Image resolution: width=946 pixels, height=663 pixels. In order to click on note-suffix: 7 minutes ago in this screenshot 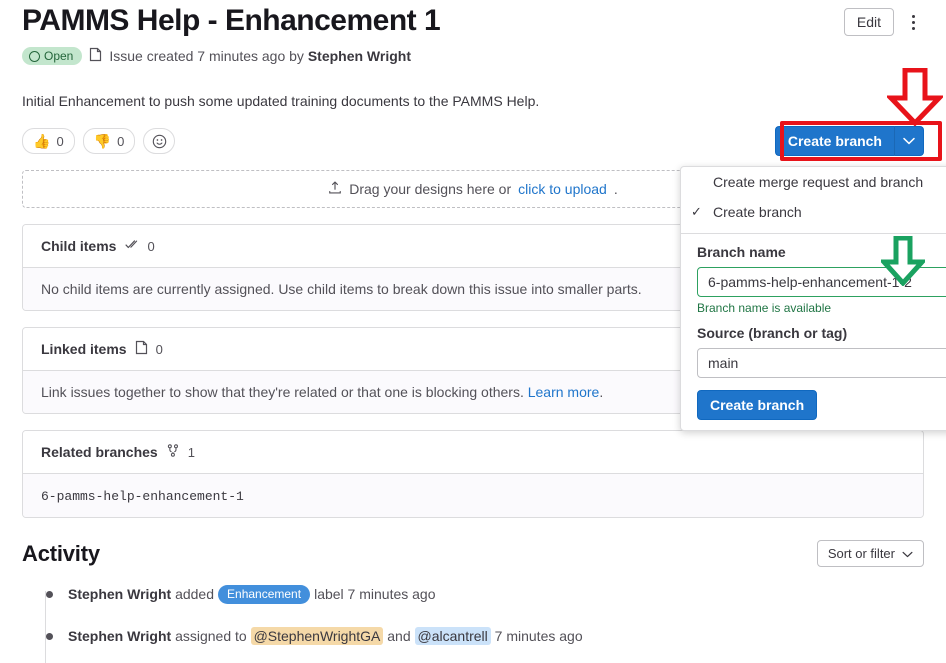, I will do `click(538, 636)`.